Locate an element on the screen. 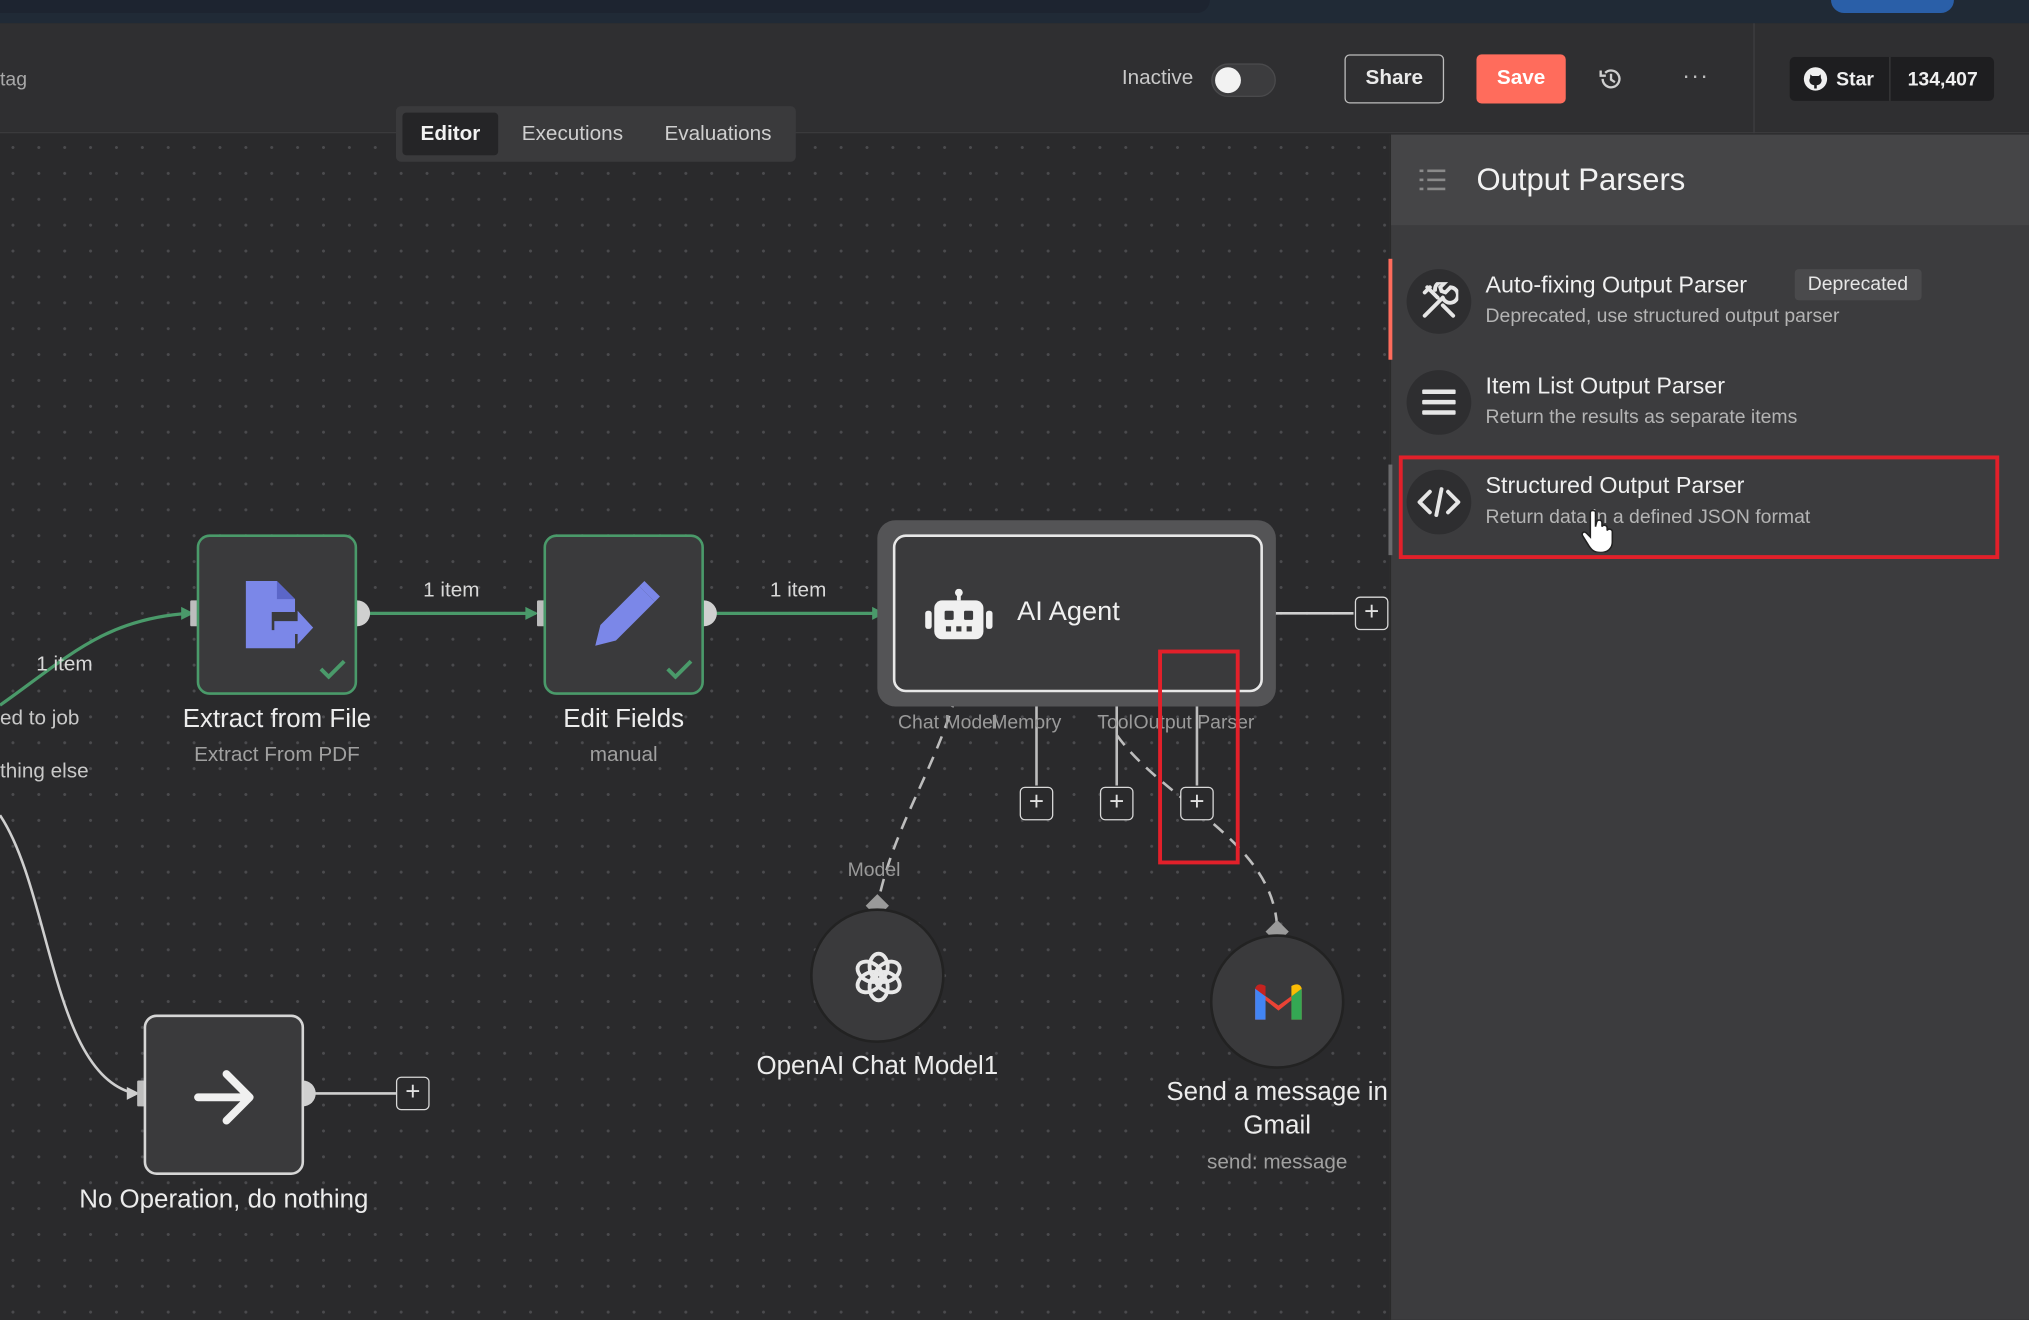  node-gmail is located at coordinates (1277, 1001).